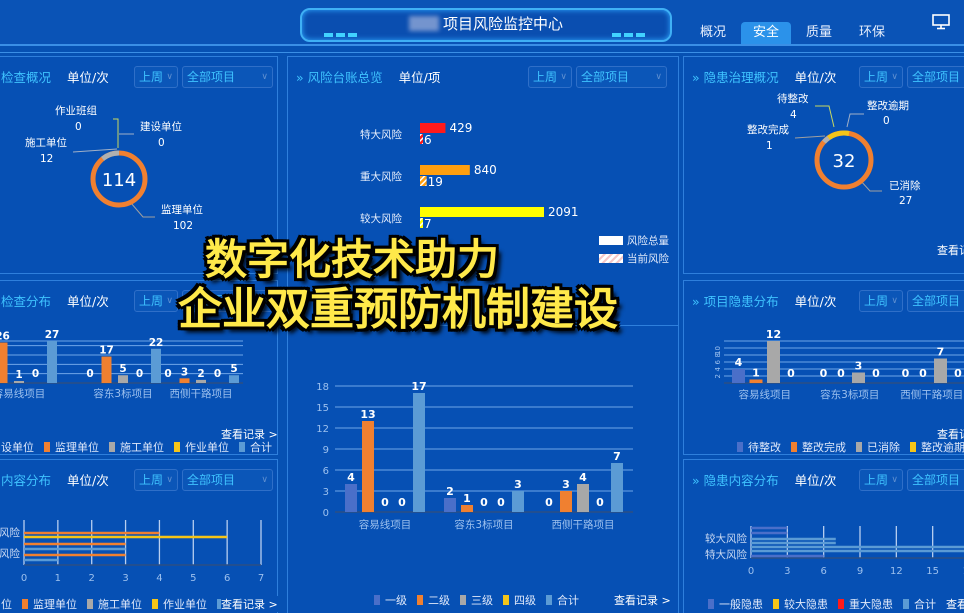 Image resolution: width=964 pixels, height=613 pixels. What do you see at coordinates (806, 604) in the screenshot?
I see `legend-label: 较大隐患` at bounding box center [806, 604].